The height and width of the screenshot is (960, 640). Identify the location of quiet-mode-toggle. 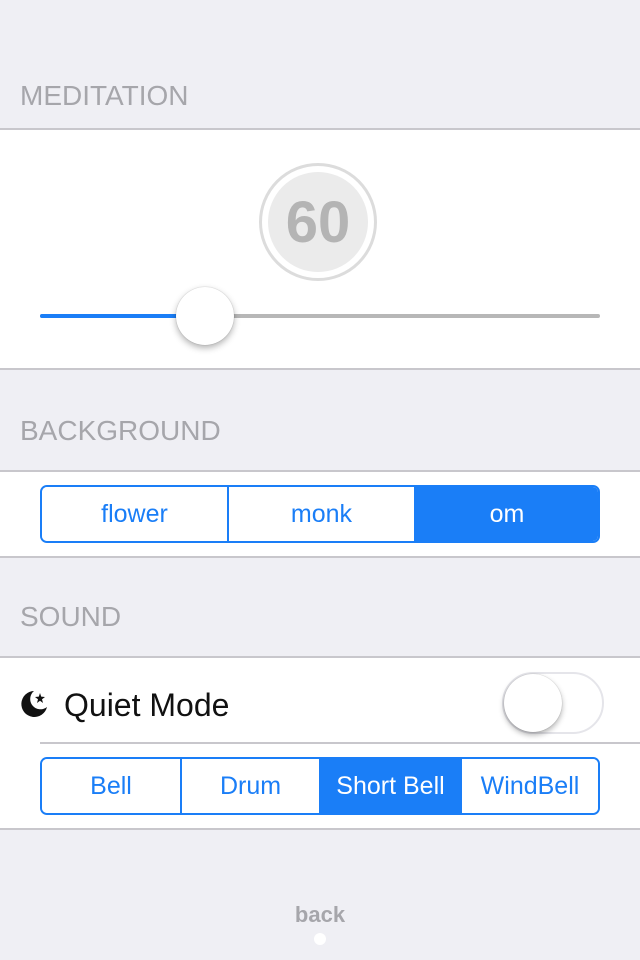
(553, 703).